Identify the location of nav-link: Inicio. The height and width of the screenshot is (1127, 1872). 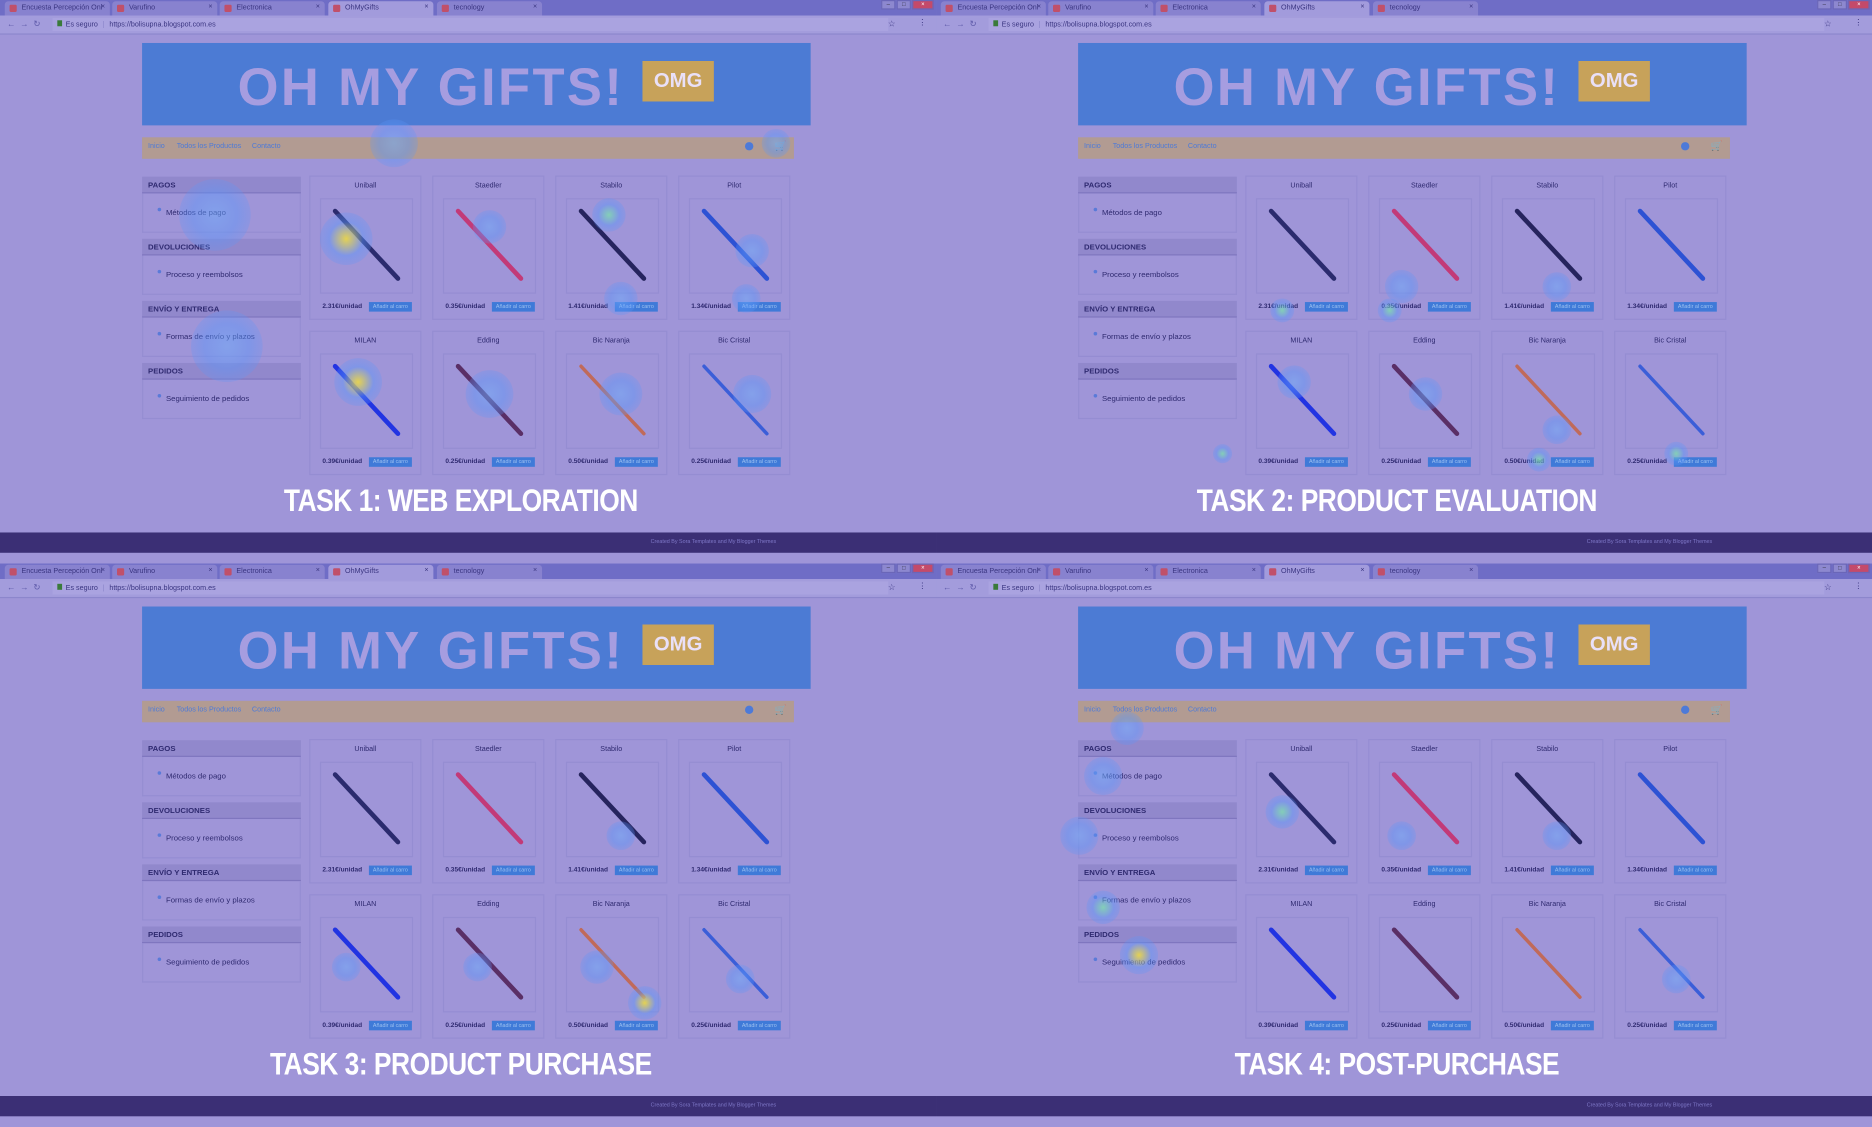
(1092, 146).